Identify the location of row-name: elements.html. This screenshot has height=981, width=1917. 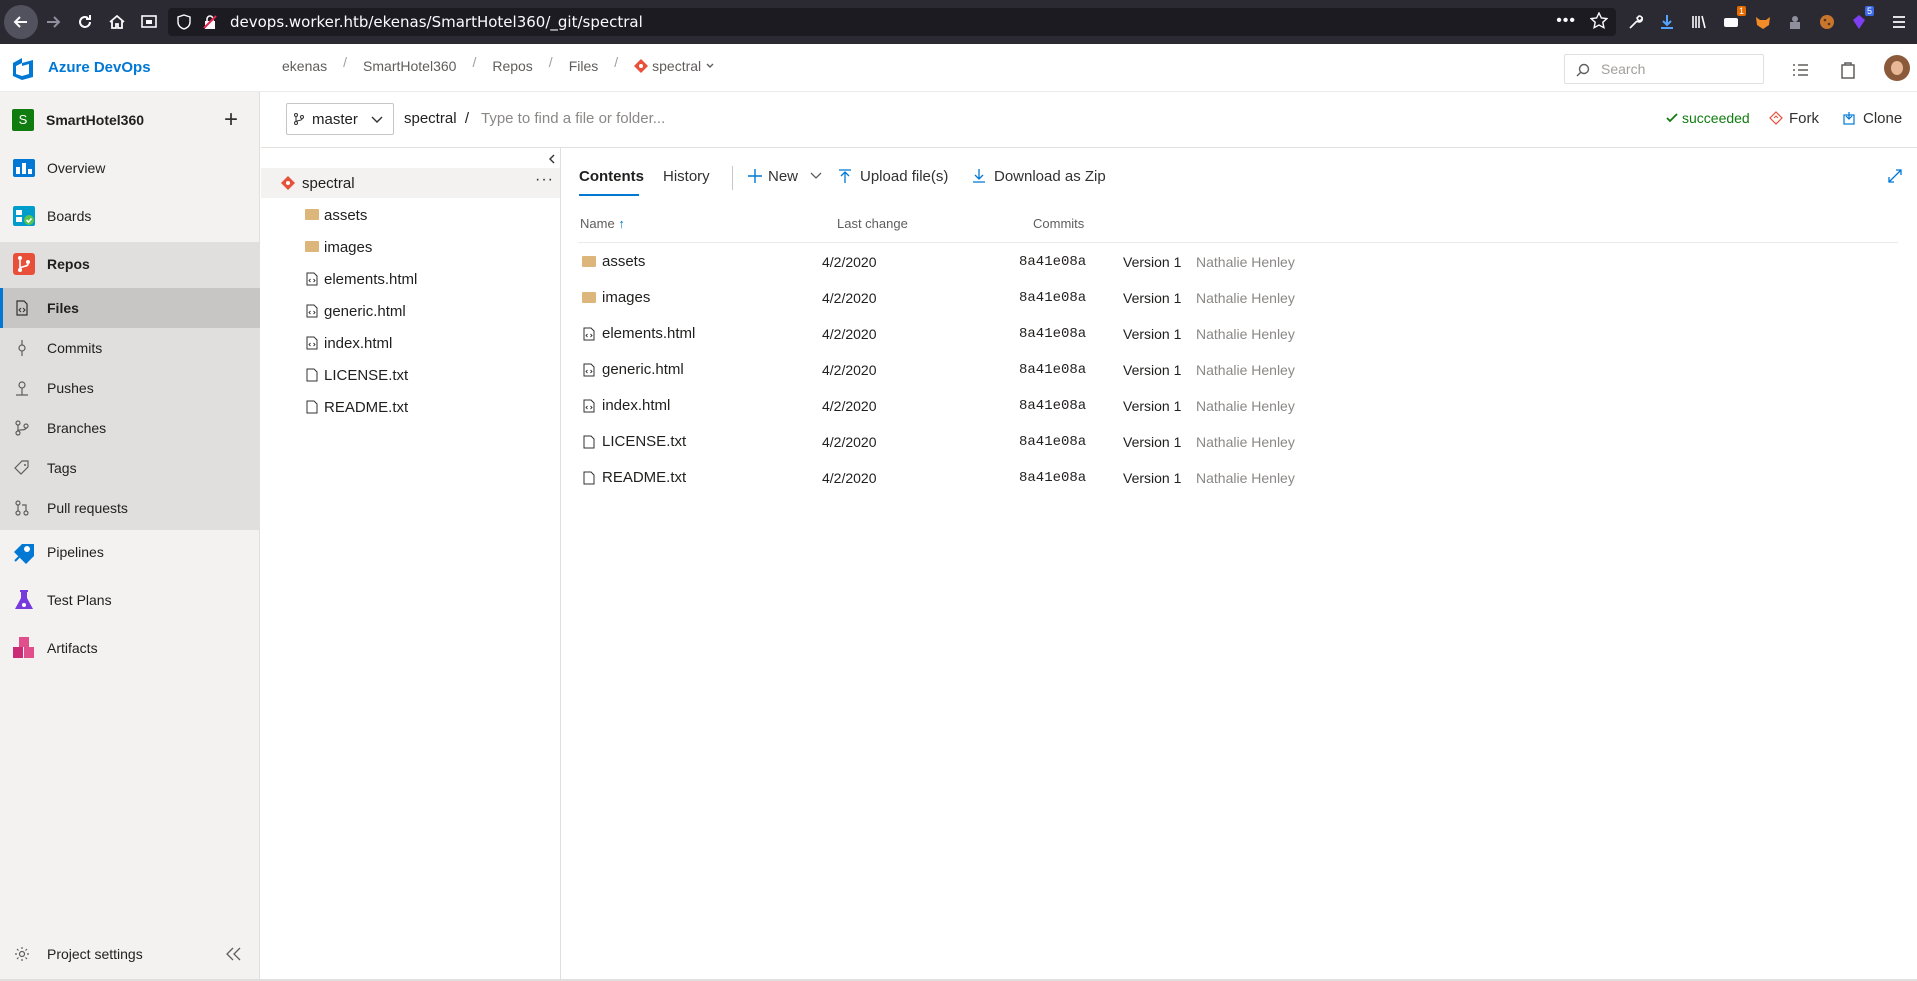
(648, 333).